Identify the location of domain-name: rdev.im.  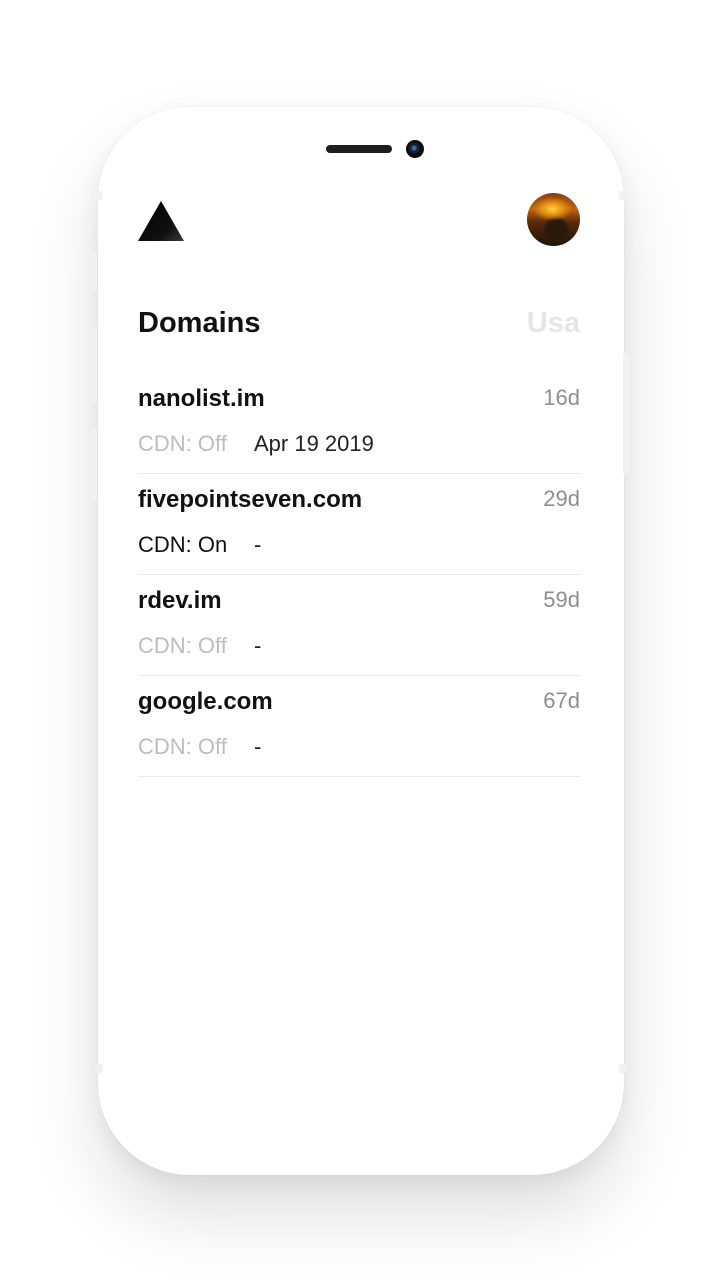
(180, 600).